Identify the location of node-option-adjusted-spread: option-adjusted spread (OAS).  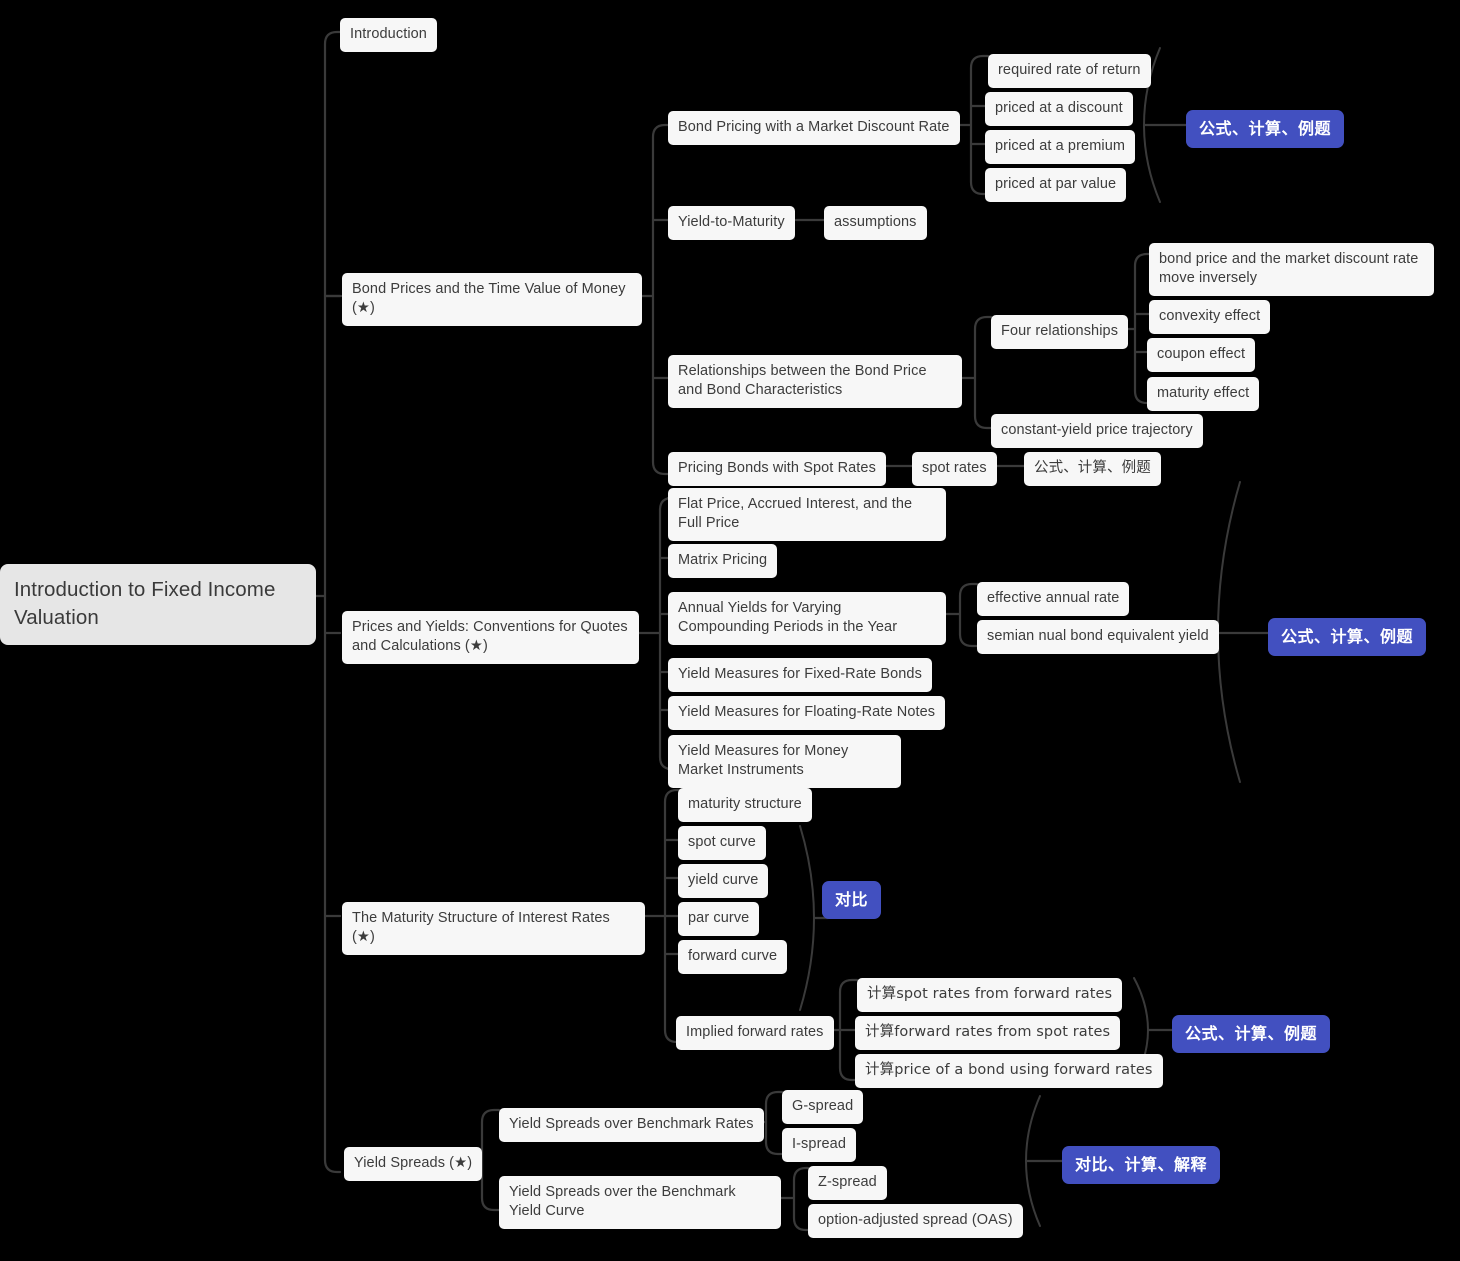
(915, 1221).